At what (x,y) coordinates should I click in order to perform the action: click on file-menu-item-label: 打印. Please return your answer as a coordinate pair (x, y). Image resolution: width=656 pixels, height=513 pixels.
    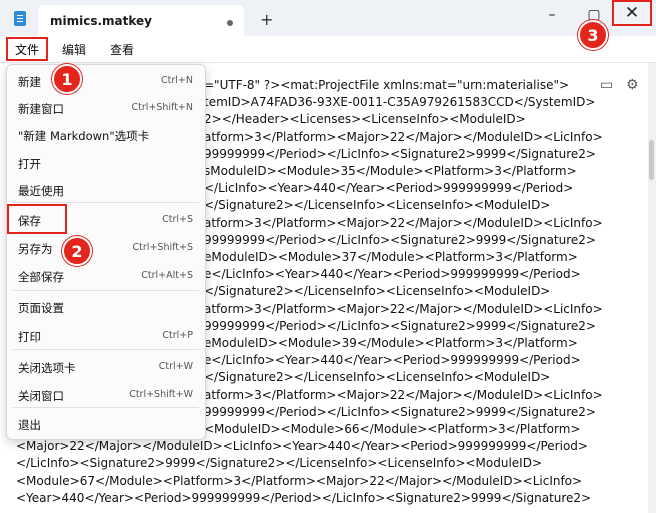
    Looking at the image, I should click on (29, 337).